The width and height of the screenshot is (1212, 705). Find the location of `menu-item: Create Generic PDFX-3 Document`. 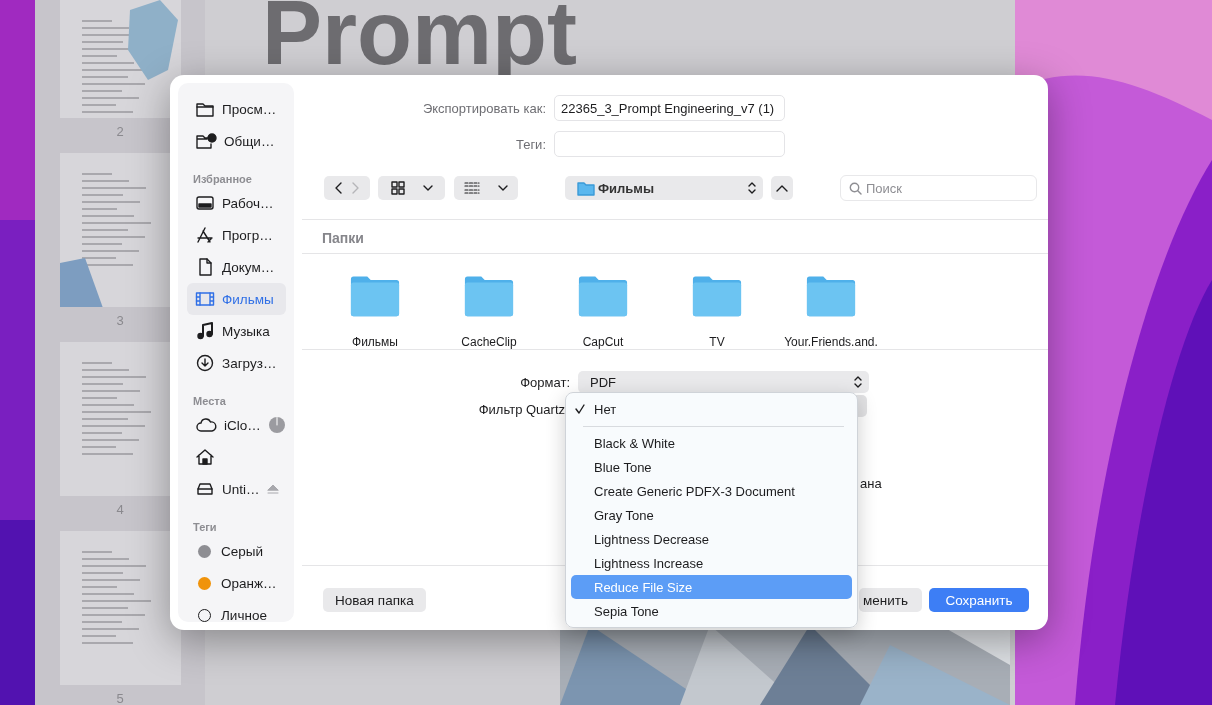

menu-item: Create Generic PDFX-3 Document is located at coordinates (711, 491).